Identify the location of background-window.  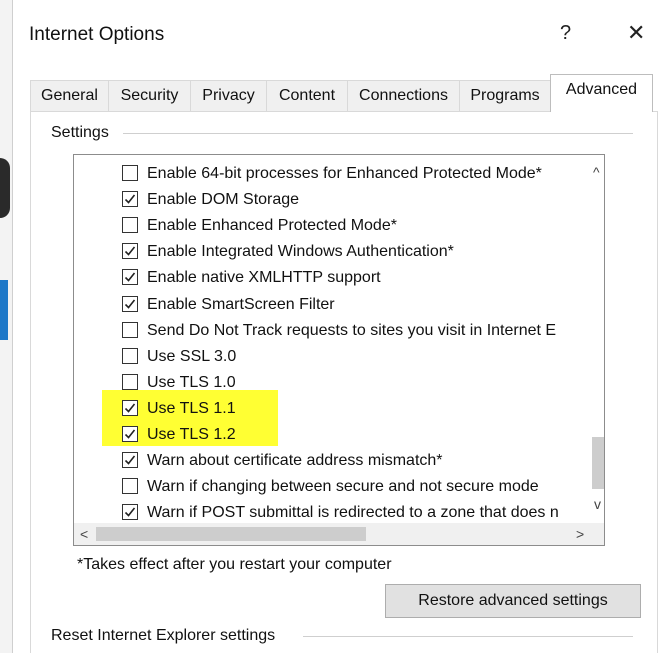
(6, 326).